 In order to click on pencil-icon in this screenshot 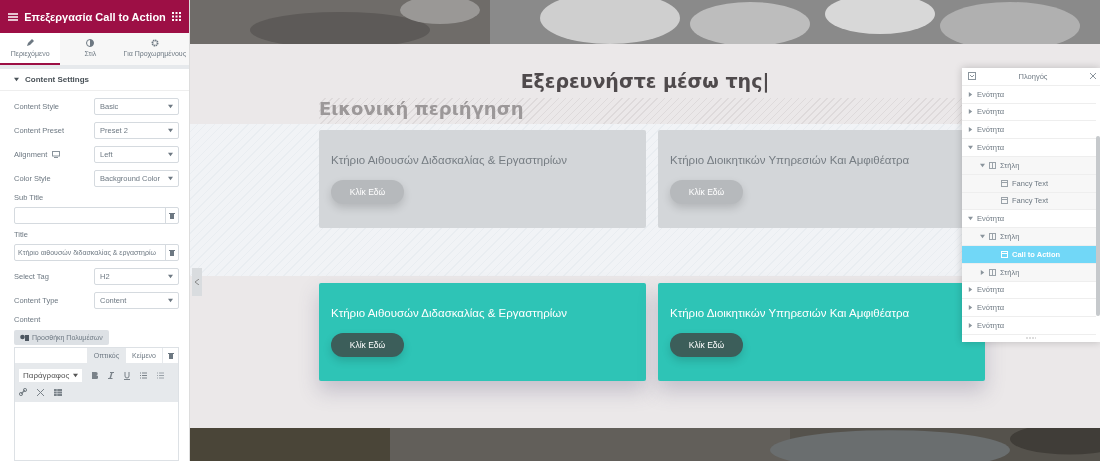, I will do `click(30, 43)`.